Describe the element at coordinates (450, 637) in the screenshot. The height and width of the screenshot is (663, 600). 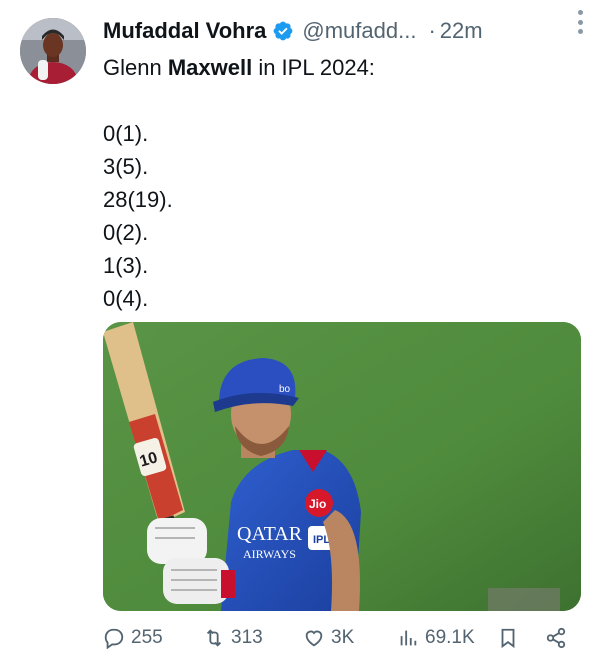
I see `views-count: 69.1K` at that location.